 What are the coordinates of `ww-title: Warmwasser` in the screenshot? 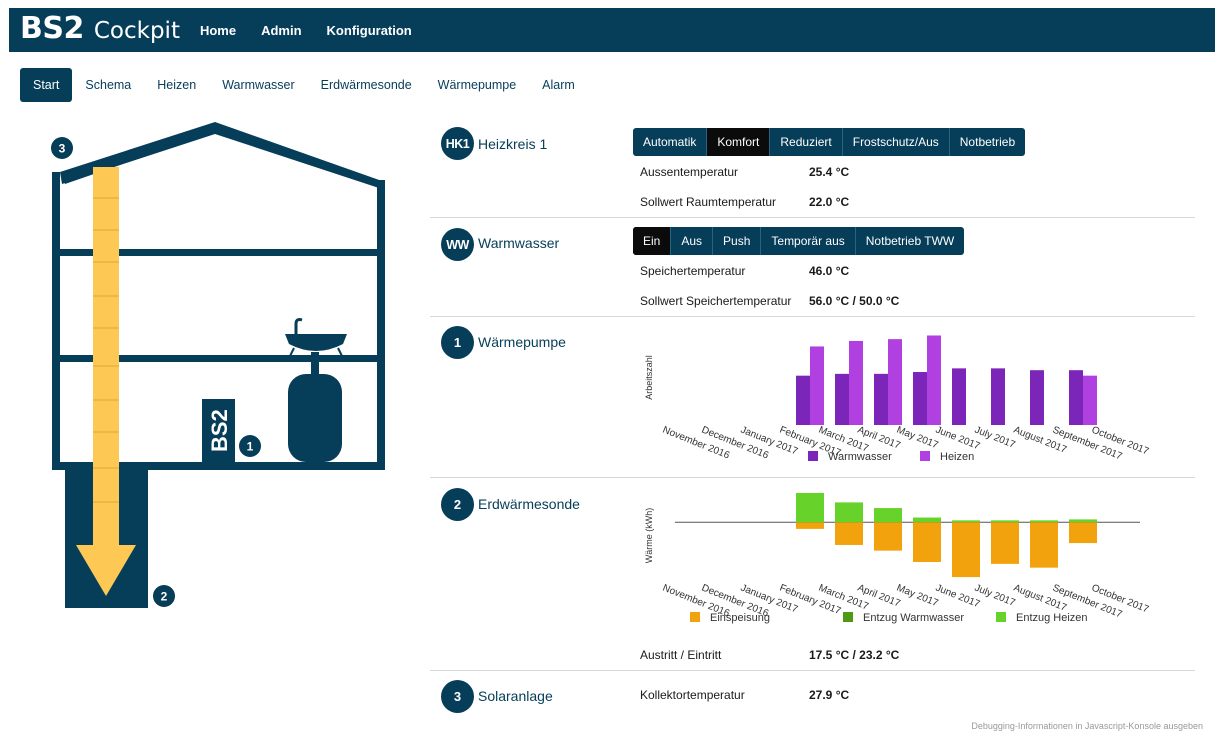 It's located at (519, 243).